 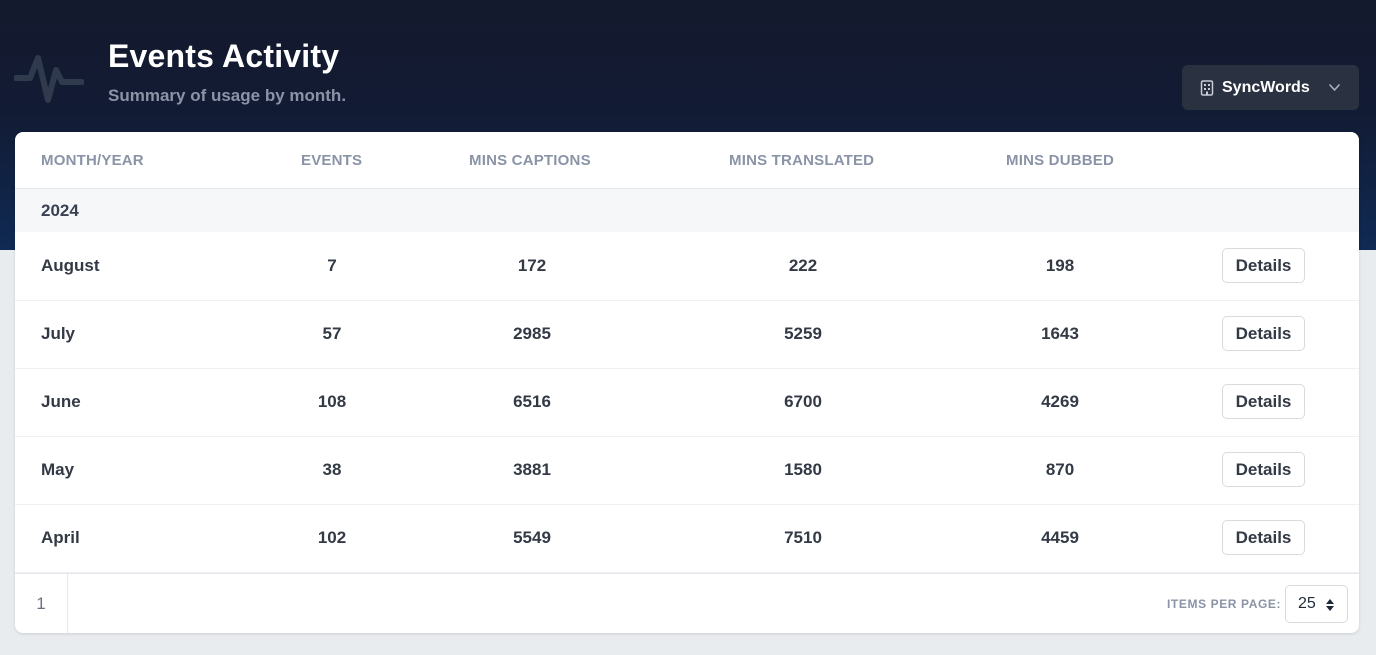 What do you see at coordinates (92, 160) in the screenshot?
I see `column-header-month-year: MONTH/YEAR` at bounding box center [92, 160].